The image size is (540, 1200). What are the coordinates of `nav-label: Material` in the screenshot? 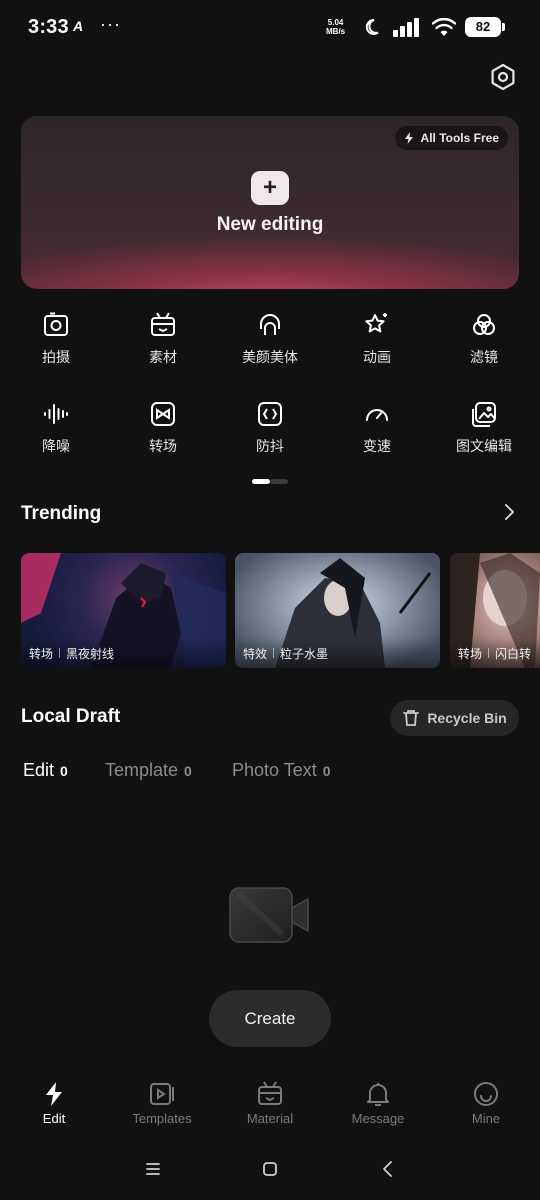 It's located at (270, 1118).